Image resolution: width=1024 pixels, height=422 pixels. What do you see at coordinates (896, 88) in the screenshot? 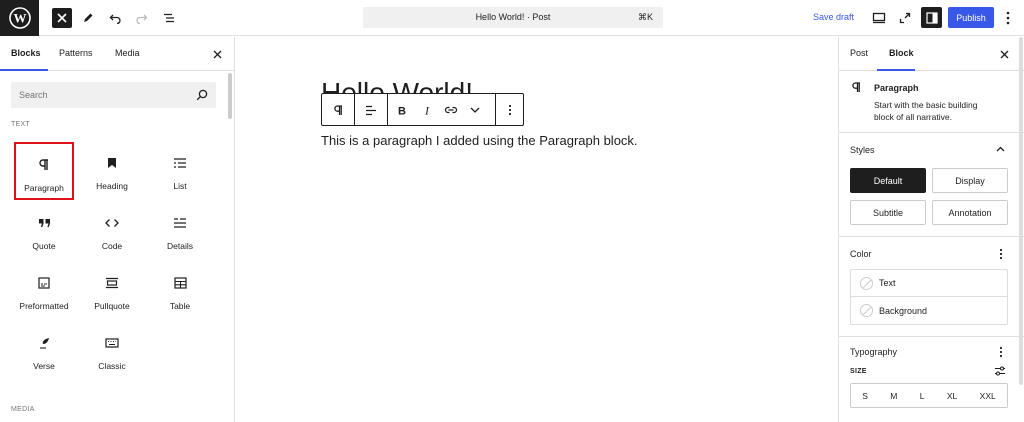
I see `block-title: Paragraph` at bounding box center [896, 88].